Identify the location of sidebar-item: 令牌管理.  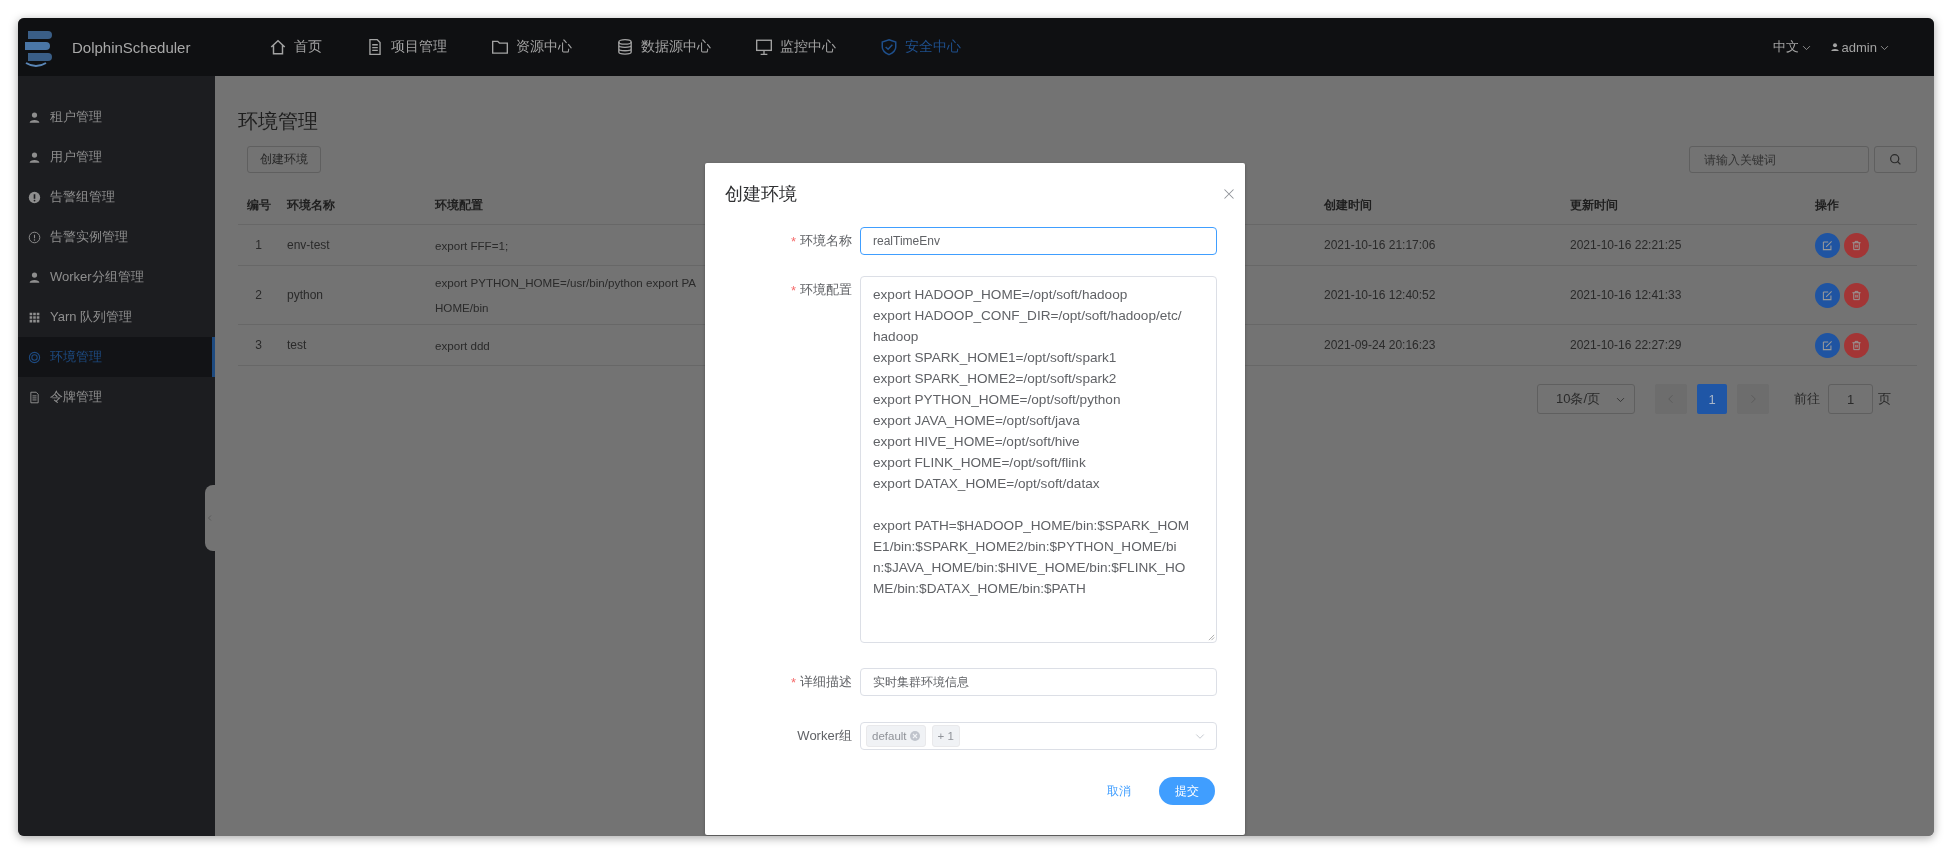
(116, 397).